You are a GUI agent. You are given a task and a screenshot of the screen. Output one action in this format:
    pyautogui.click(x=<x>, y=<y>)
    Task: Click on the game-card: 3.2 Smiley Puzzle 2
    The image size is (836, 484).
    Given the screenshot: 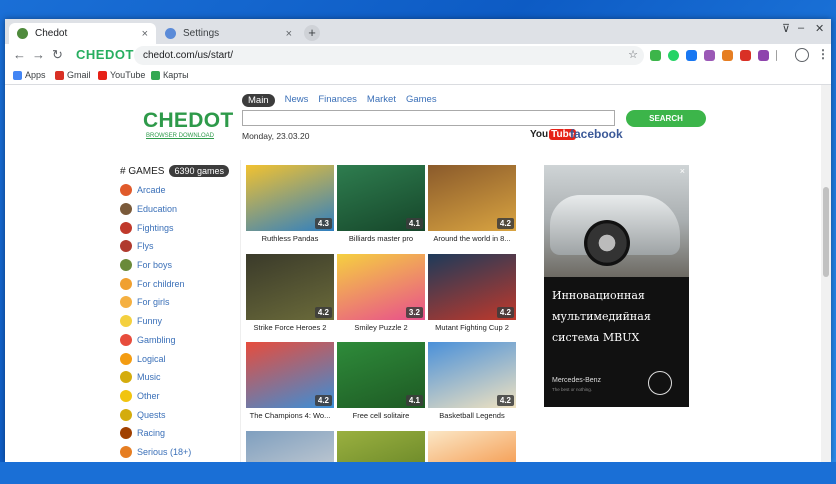 What is the action you would take?
    pyautogui.click(x=381, y=292)
    